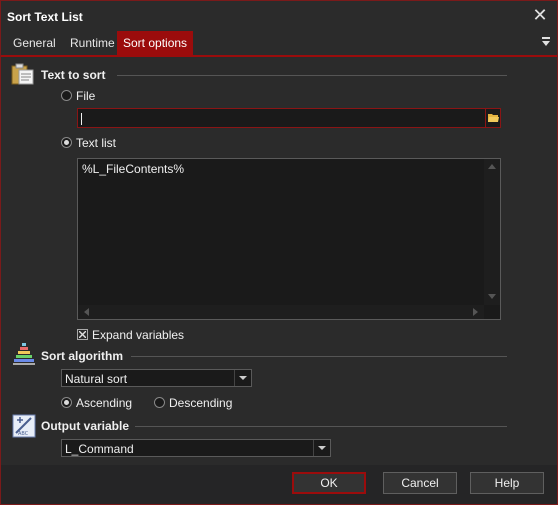 Image resolution: width=558 pixels, height=505 pixels. I want to click on title-bar: Sort Text List ✕, so click(279, 17).